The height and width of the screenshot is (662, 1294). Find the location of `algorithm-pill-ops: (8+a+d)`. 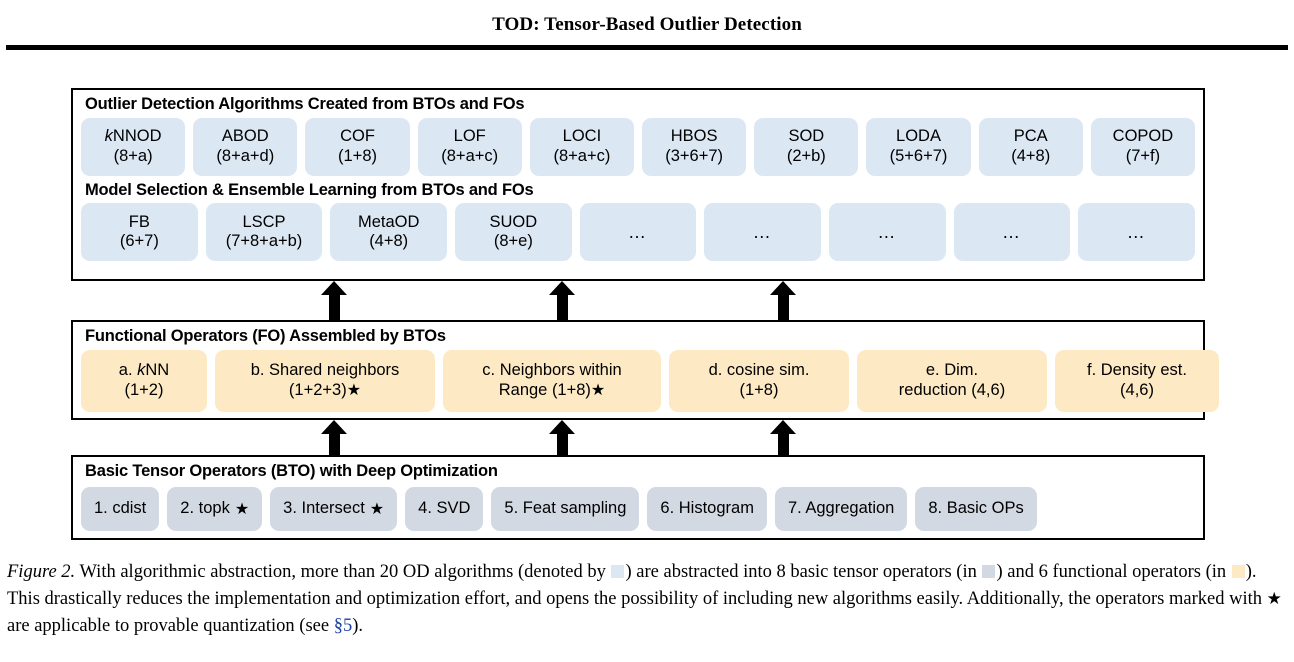

algorithm-pill-ops: (8+a+d) is located at coordinates (245, 155).